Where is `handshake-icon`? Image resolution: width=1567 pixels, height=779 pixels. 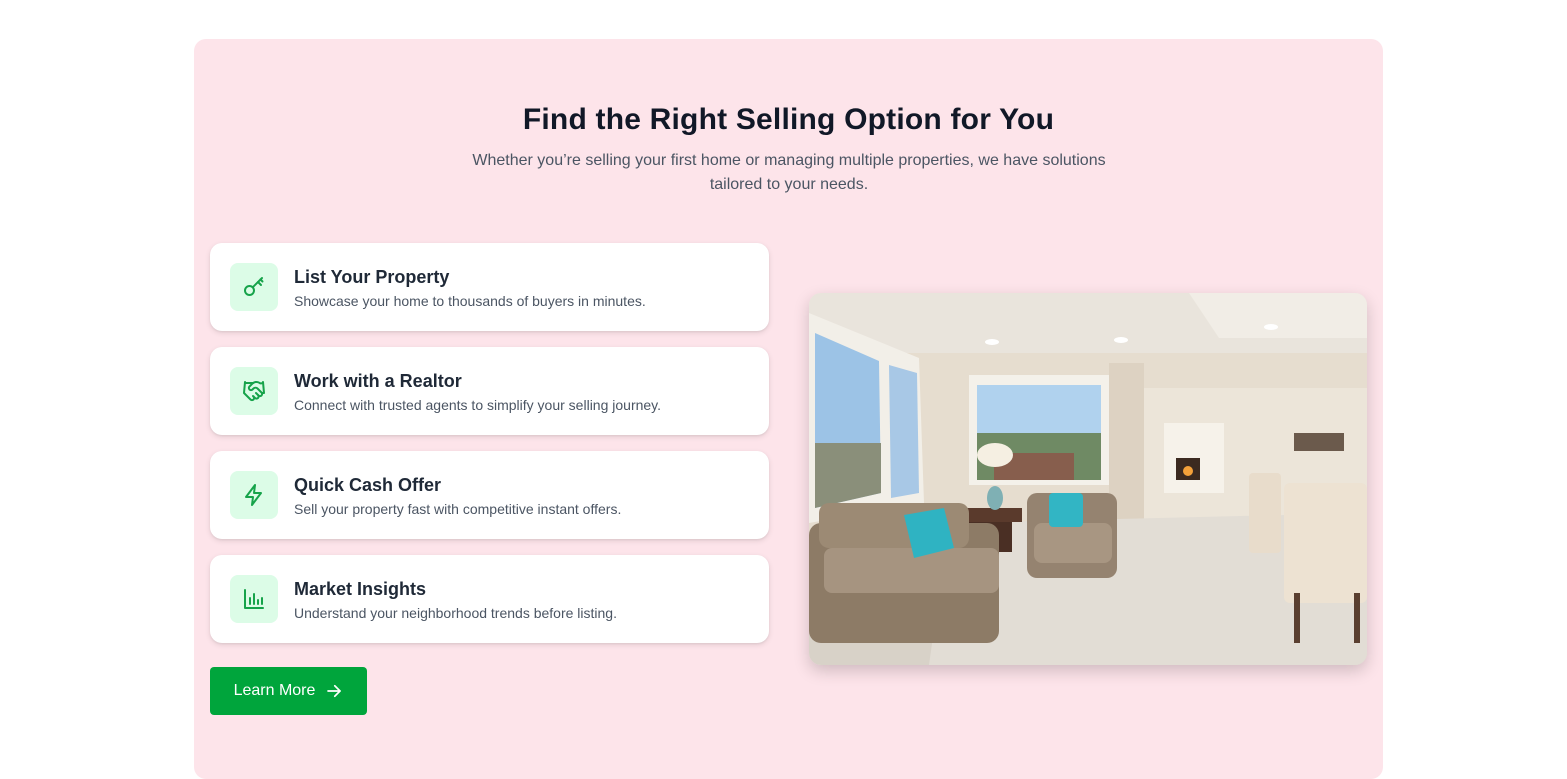 handshake-icon is located at coordinates (254, 391).